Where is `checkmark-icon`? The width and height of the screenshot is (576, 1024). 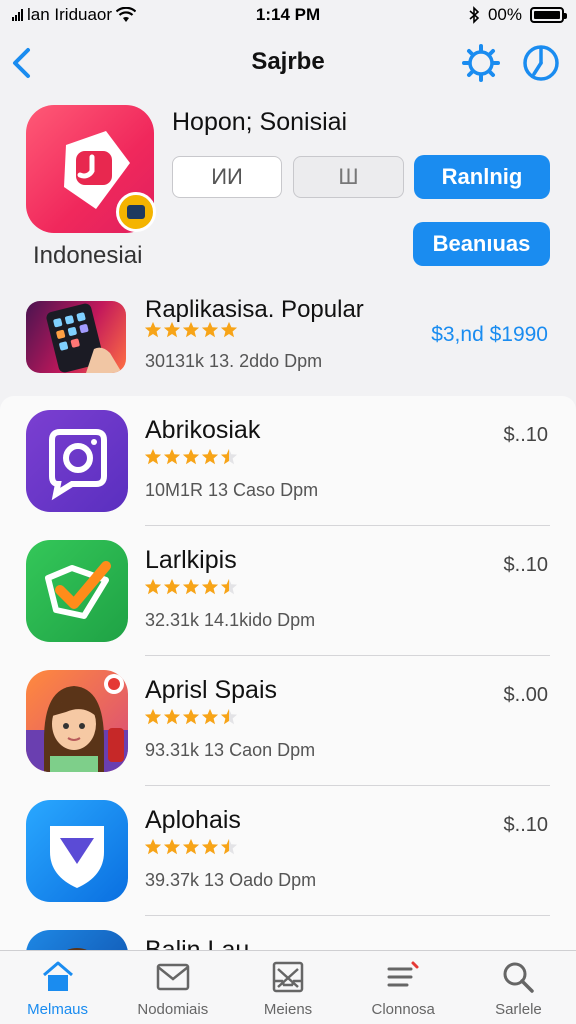
checkmark-icon is located at coordinates (78, 590).